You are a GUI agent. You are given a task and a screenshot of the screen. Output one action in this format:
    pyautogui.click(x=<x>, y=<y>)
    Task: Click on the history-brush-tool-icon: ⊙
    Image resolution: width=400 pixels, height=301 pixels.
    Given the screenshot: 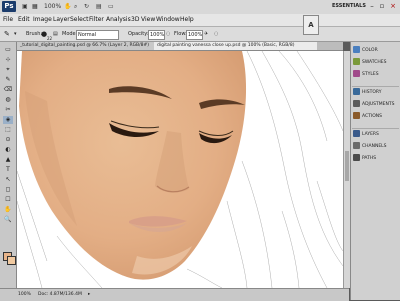 What is the action you would take?
    pyautogui.click(x=8, y=140)
    